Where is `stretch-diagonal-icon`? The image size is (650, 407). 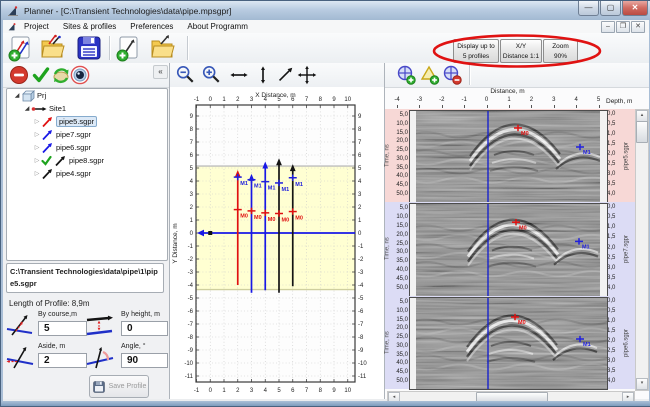 stretch-diagonal-icon is located at coordinates (285, 75).